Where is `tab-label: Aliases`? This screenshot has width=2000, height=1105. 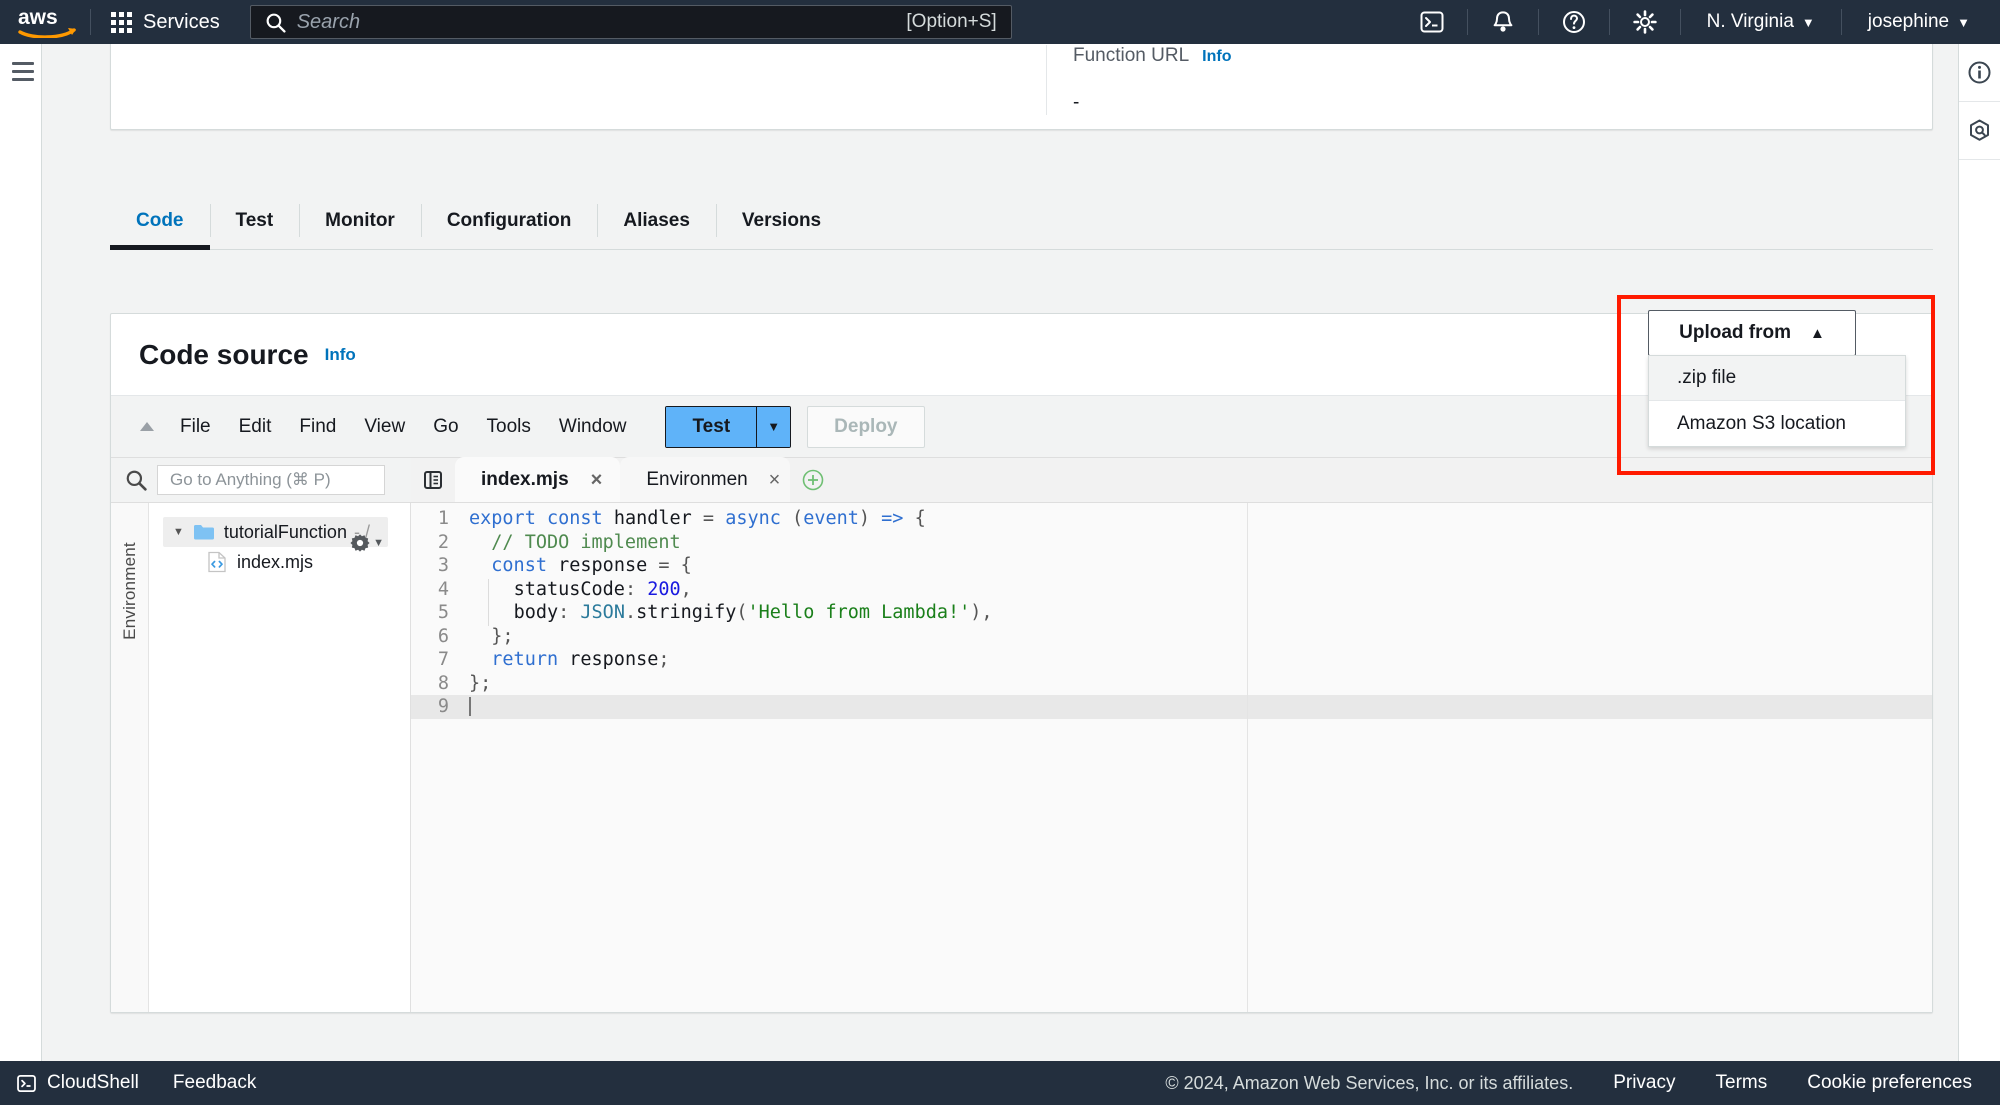 tab-label: Aliases is located at coordinates (656, 220).